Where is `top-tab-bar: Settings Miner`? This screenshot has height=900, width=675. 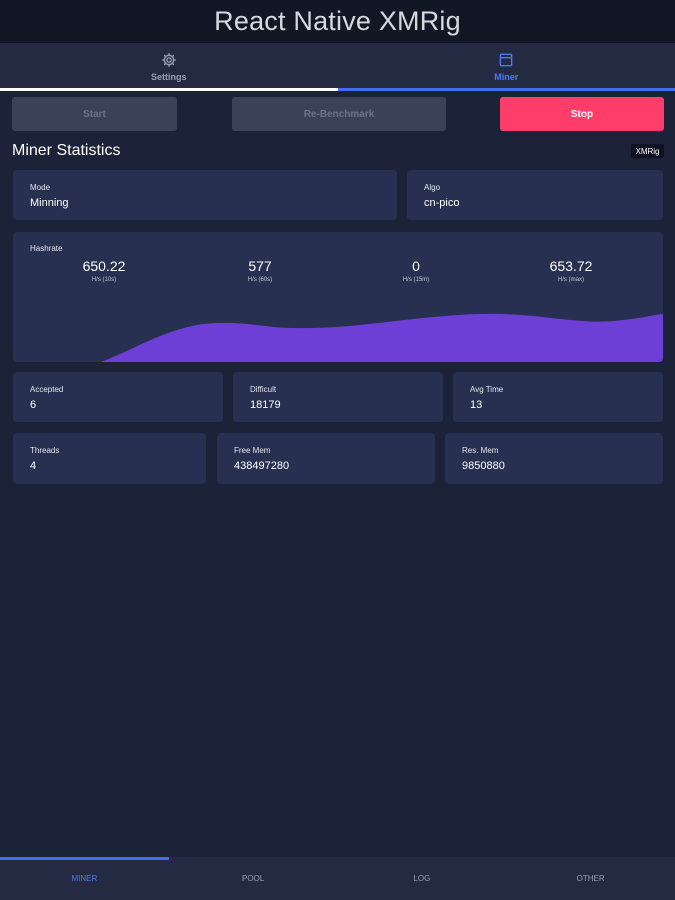 top-tab-bar: Settings Miner is located at coordinates (337, 67).